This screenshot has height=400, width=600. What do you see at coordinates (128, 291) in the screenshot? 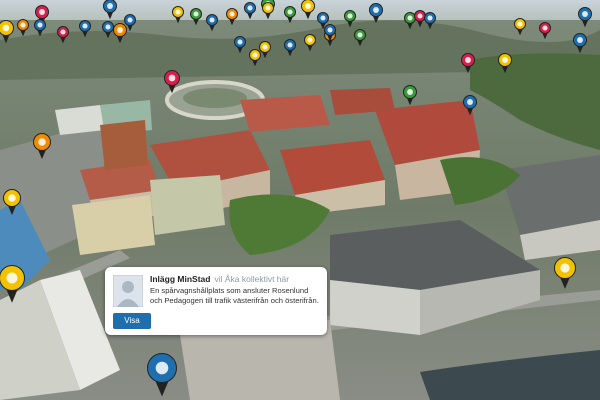
I see `avatar-placeholder` at bounding box center [128, 291].